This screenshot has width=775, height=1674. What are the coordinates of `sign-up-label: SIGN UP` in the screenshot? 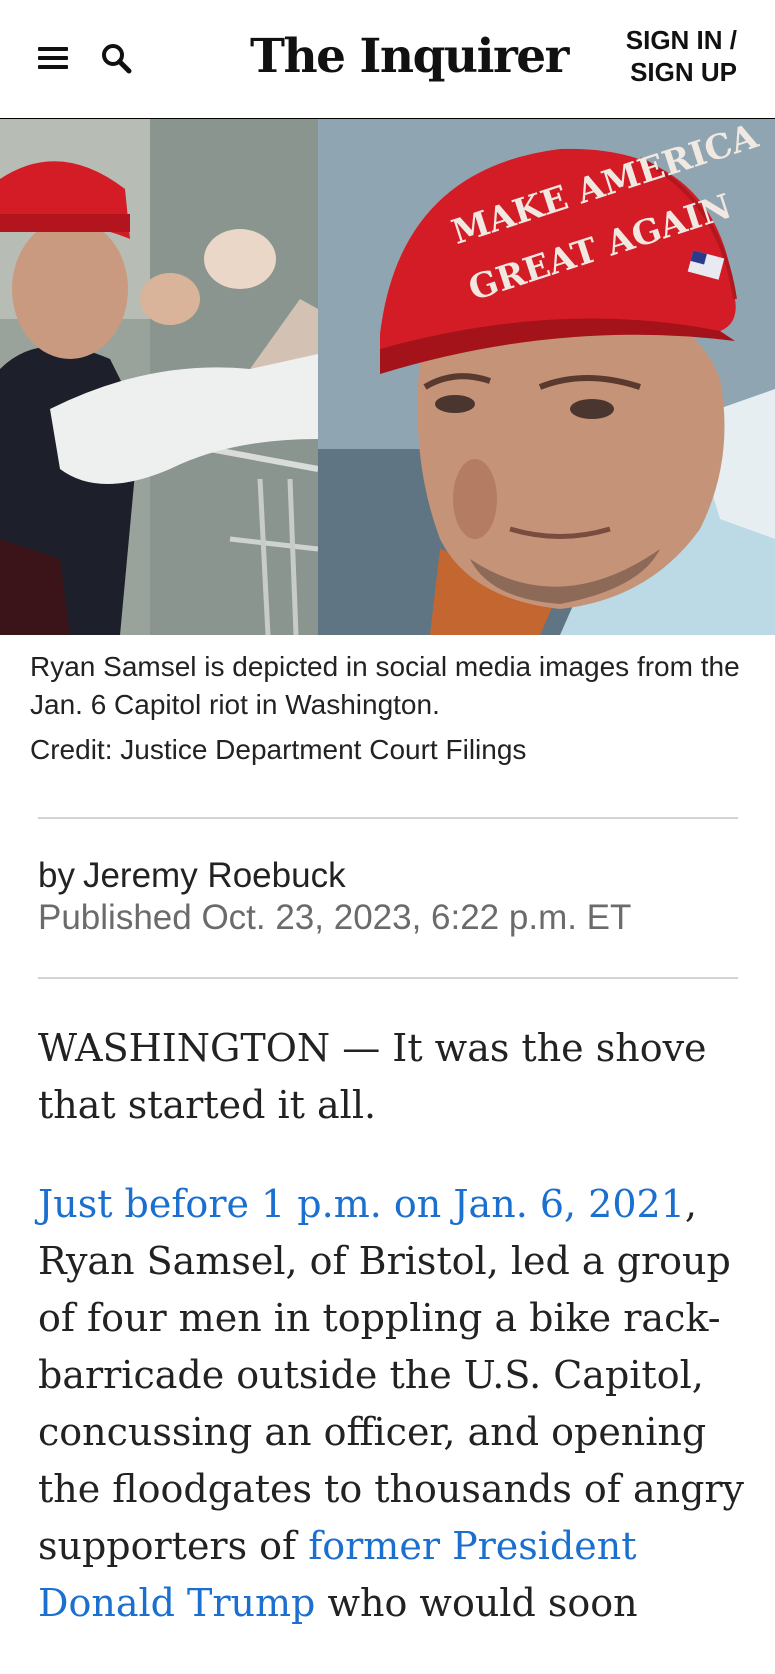 It's located at (683, 72).